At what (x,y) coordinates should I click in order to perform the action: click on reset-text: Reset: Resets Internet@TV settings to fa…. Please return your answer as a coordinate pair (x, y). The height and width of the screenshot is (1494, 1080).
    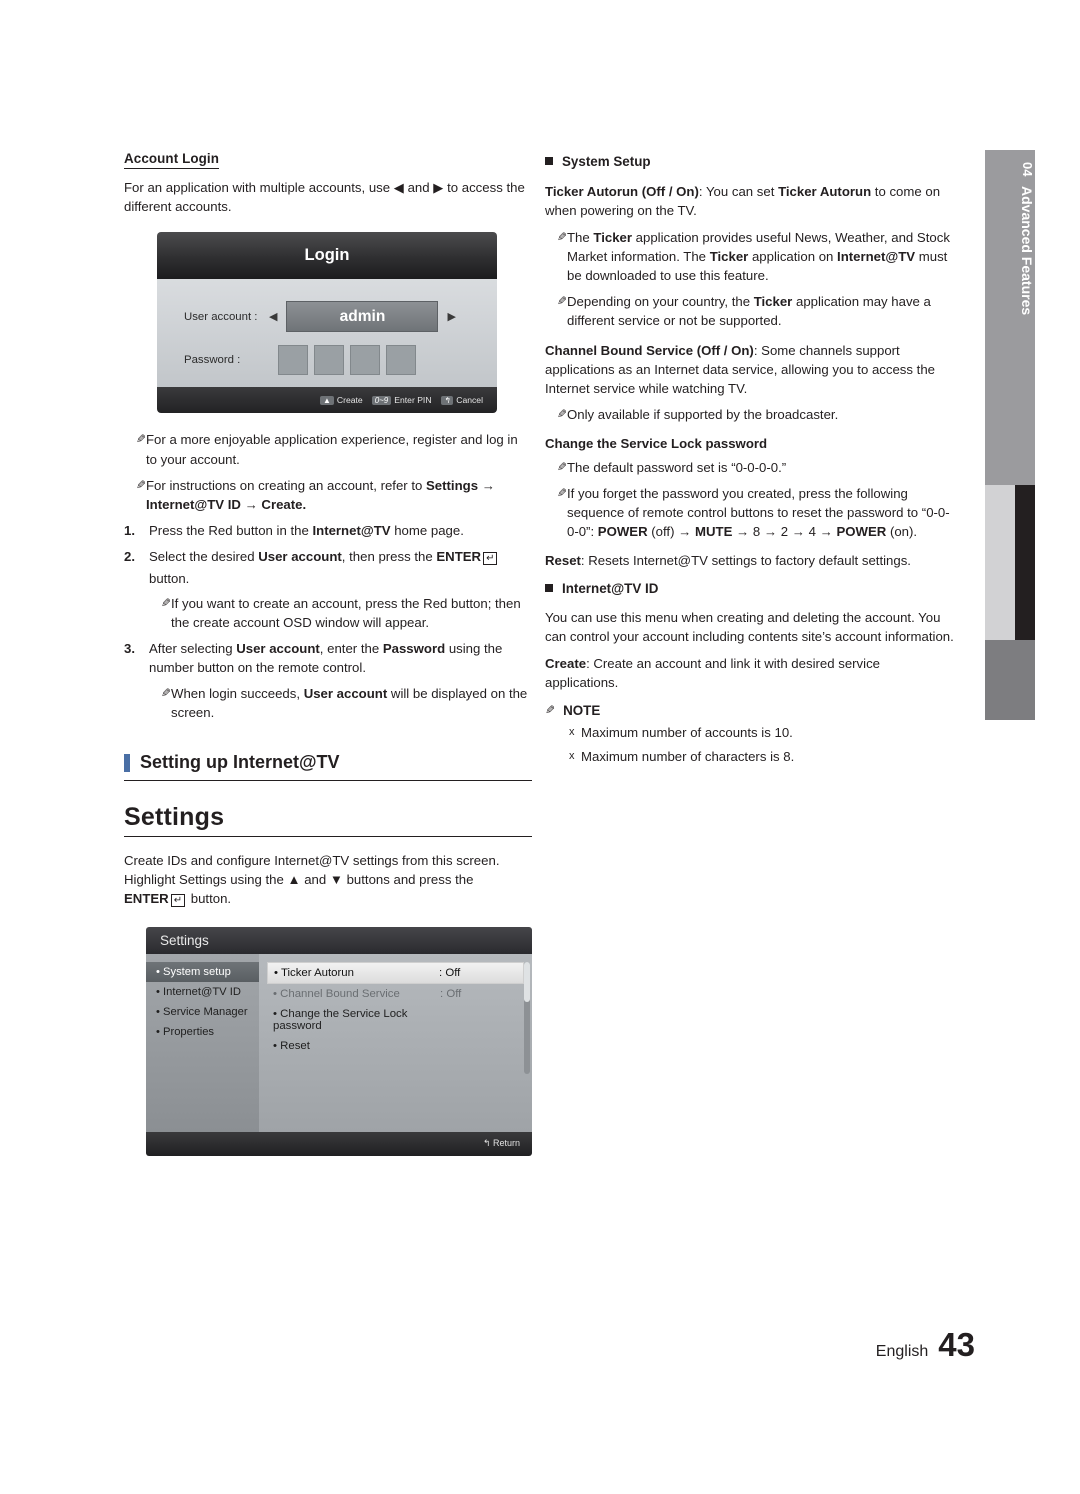
    Looking at the image, I should click on (728, 561).